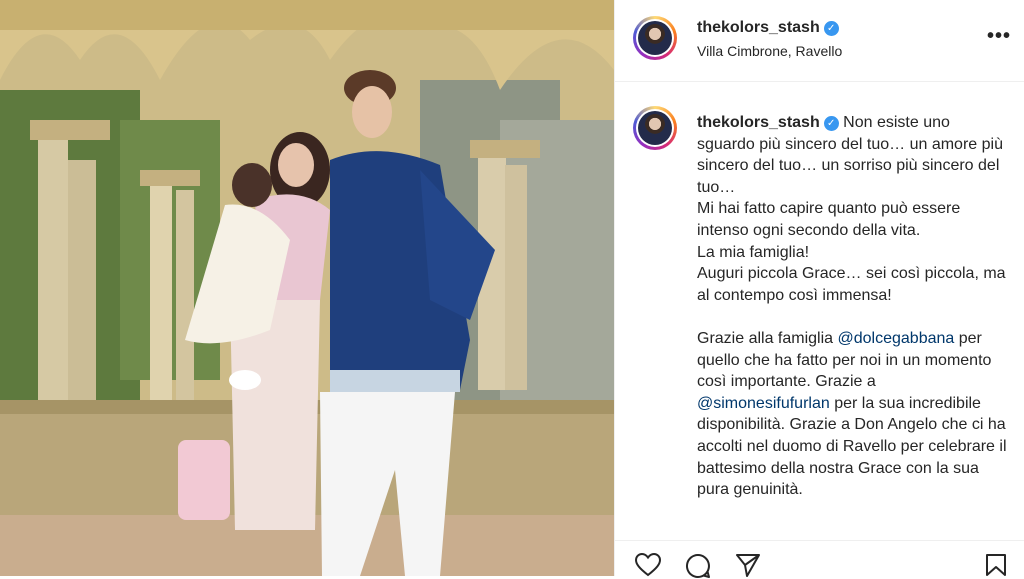 This screenshot has height=579, width=1024. What do you see at coordinates (698, 566) in the screenshot?
I see `comment-icon` at bounding box center [698, 566].